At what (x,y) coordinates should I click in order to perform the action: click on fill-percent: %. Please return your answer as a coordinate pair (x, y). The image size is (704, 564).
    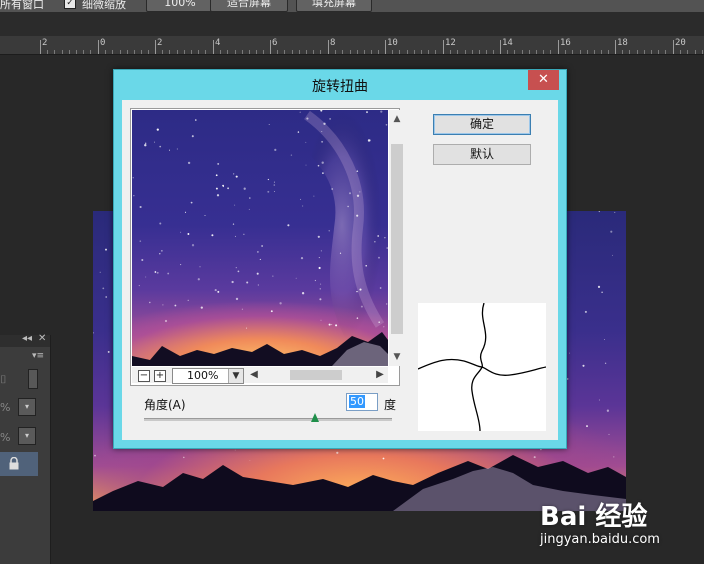
    Looking at the image, I should click on (5, 437).